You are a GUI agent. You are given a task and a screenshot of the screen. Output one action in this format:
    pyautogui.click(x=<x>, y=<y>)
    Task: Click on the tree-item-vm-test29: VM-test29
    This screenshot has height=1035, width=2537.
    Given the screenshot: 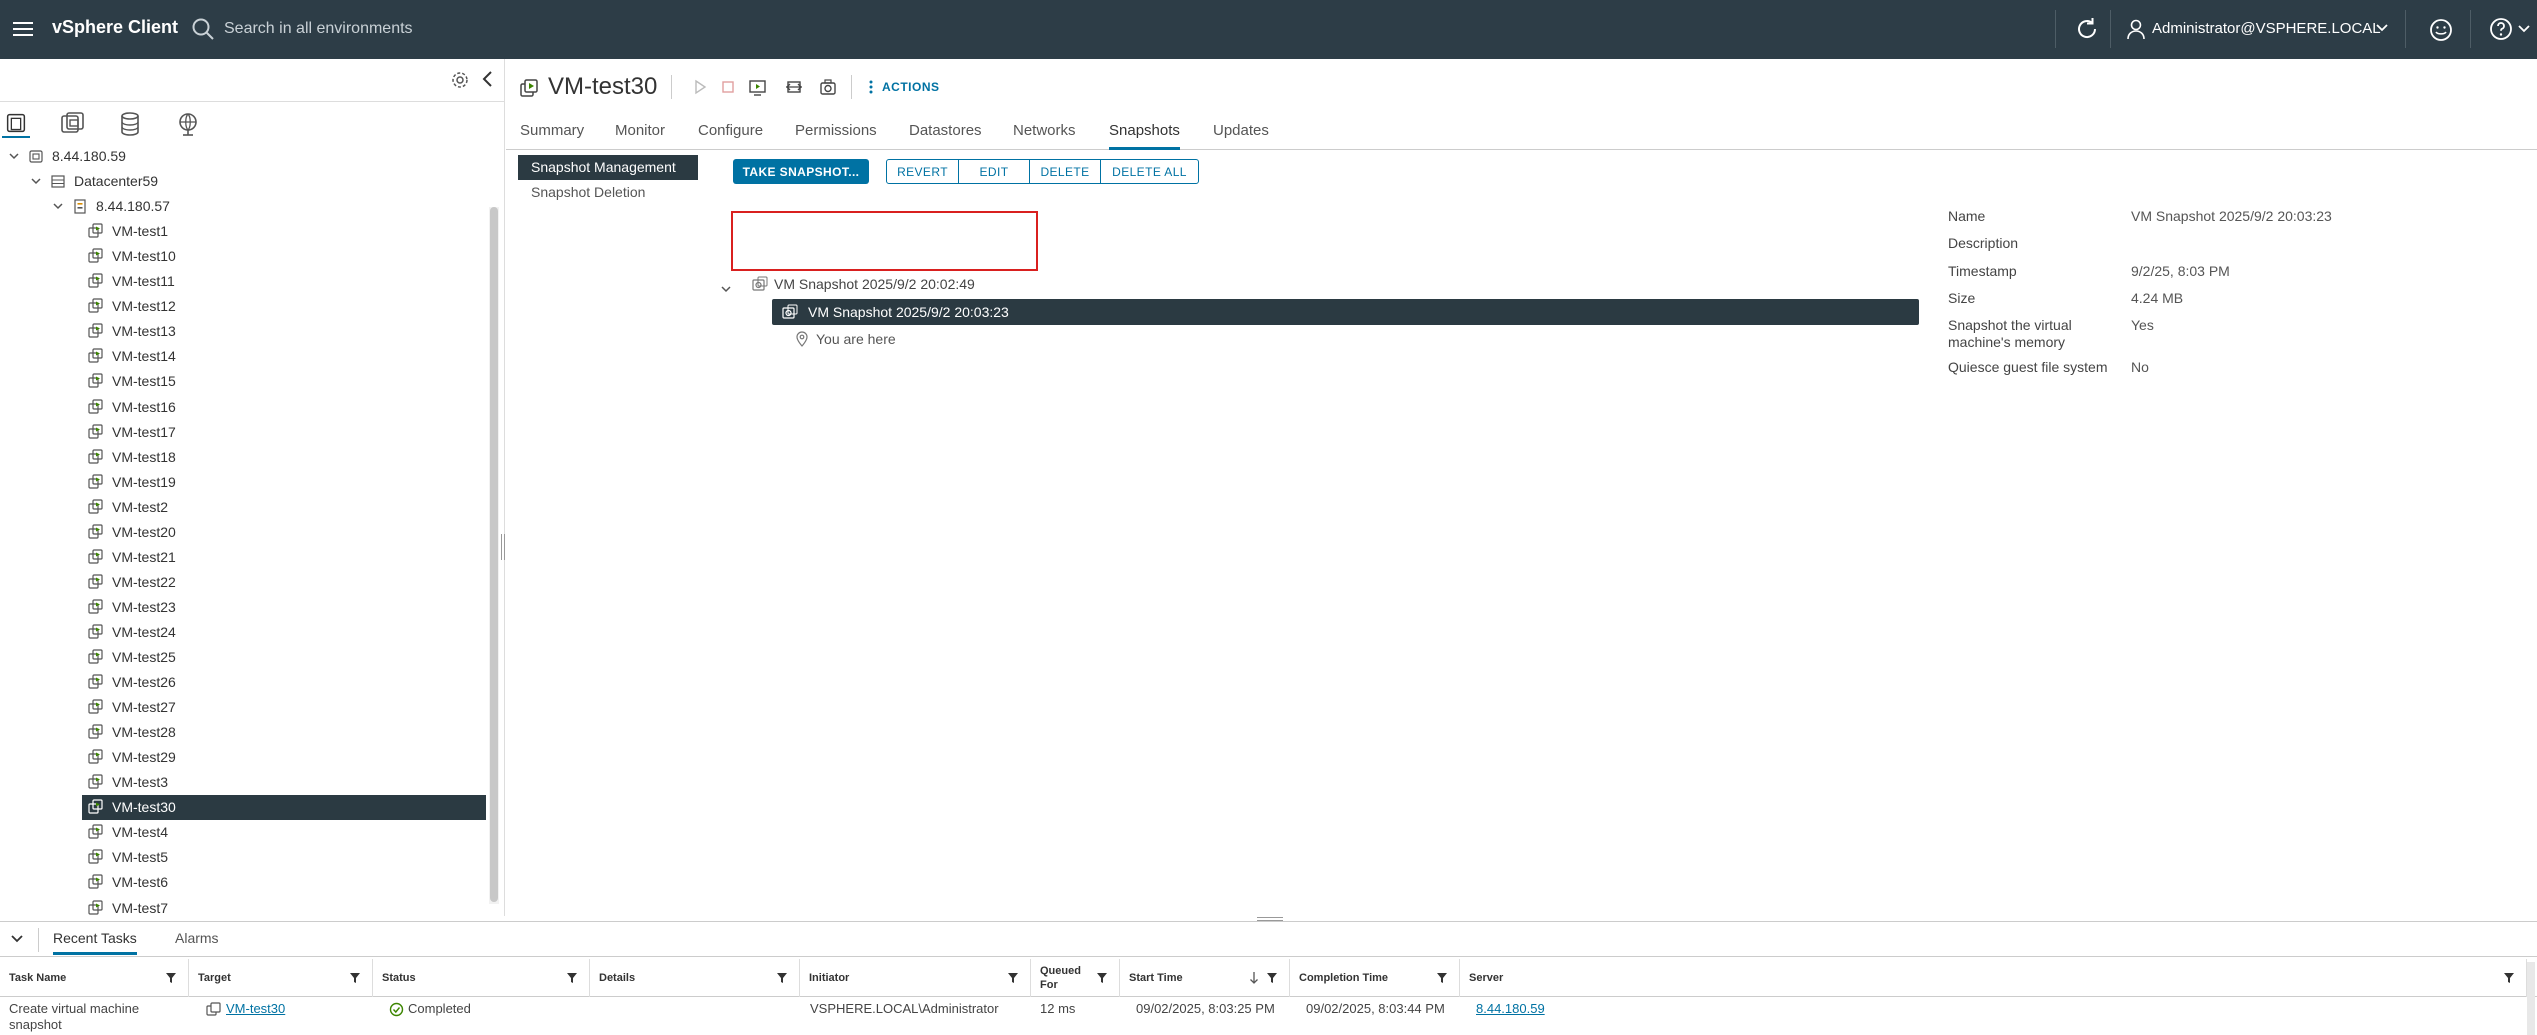 What is the action you would take?
    pyautogui.click(x=244, y=757)
    